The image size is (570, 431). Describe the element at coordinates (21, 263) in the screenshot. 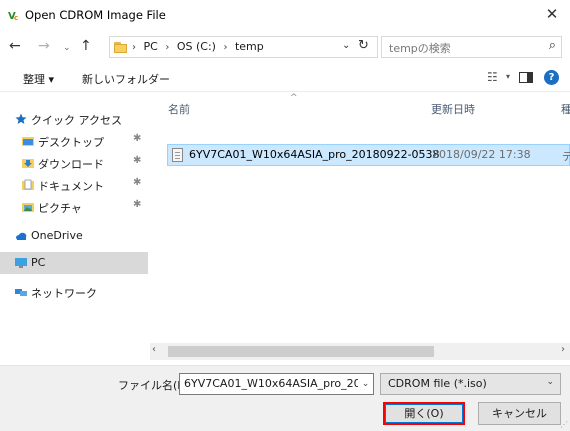

I see `pc-icon` at that location.